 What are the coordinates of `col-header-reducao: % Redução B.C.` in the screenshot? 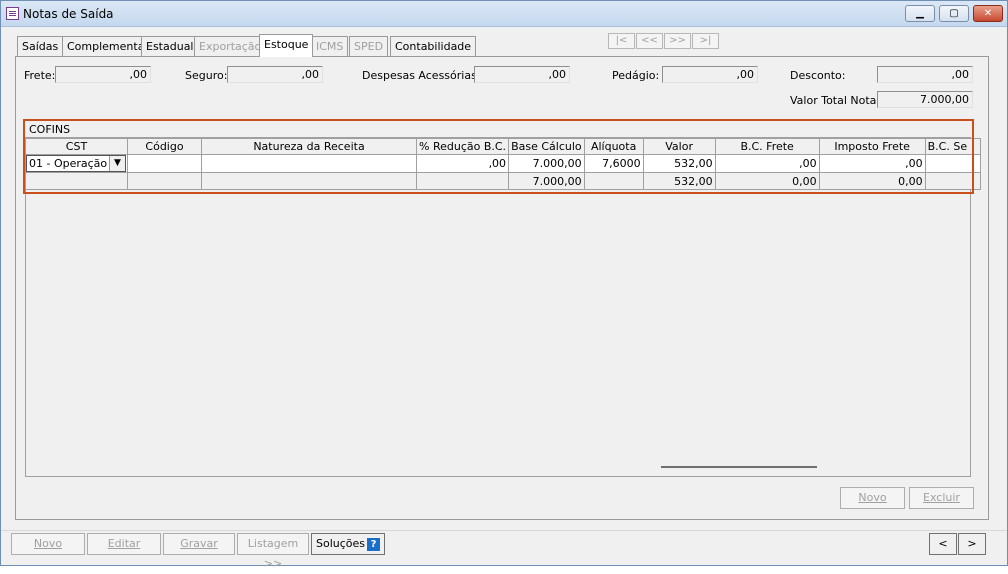 It's located at (462, 146).